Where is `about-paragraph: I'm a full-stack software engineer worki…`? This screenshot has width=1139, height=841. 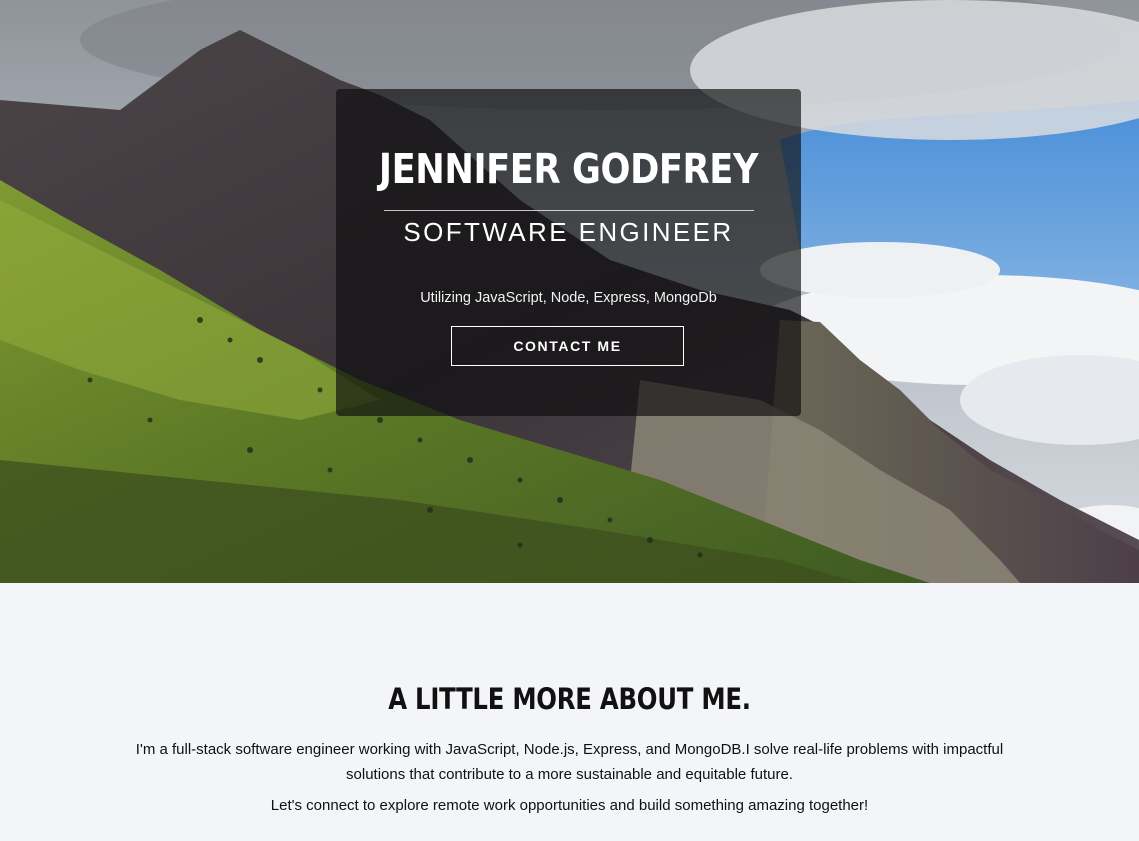 about-paragraph: I'm a full-stack software engineer worki… is located at coordinates (569, 762).